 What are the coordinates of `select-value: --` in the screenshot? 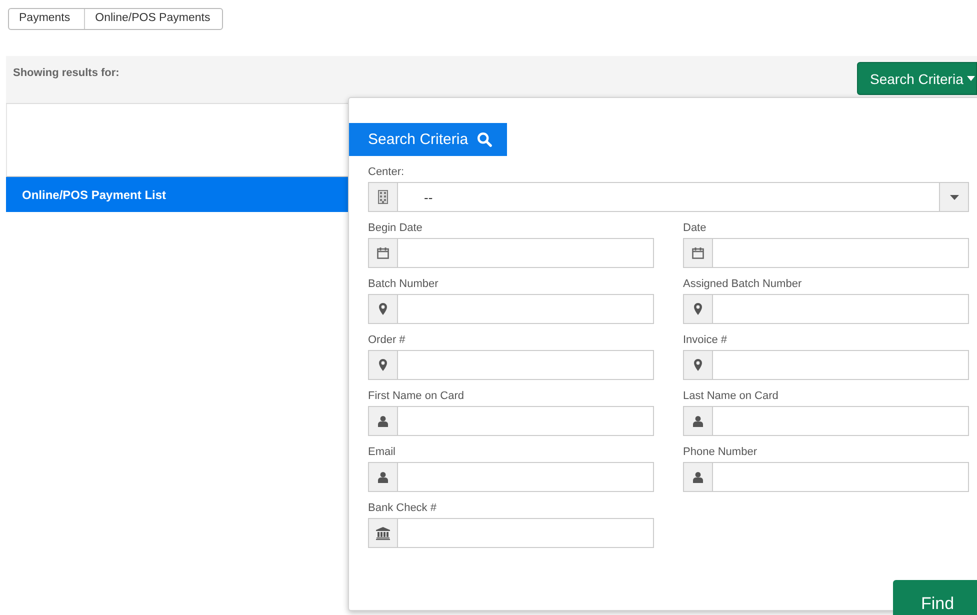 It's located at (428, 197).